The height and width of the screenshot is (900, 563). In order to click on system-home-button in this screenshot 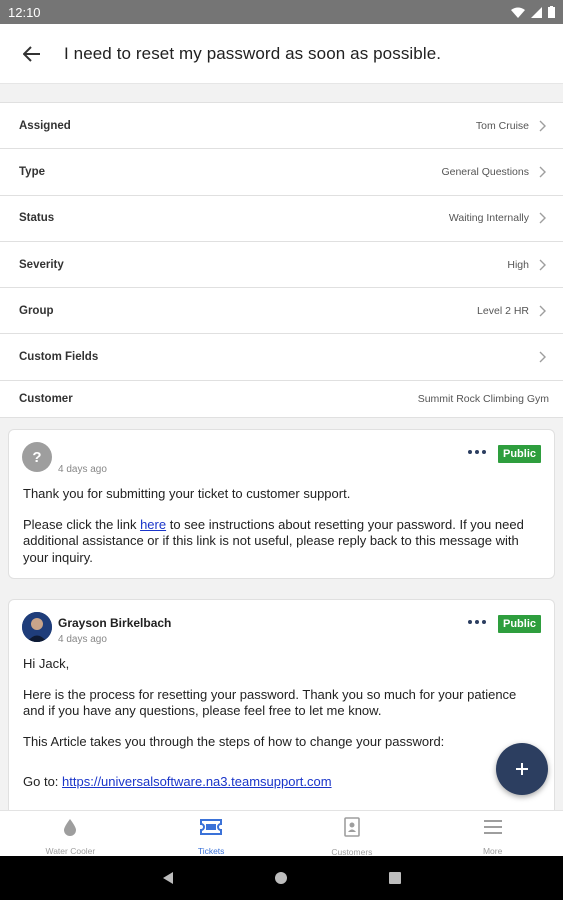, I will do `click(281, 878)`.